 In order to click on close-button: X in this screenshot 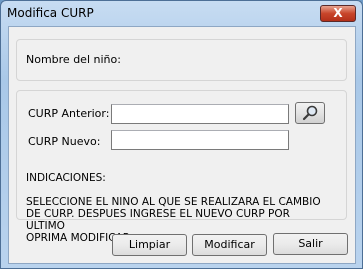, I will do `click(338, 13)`.